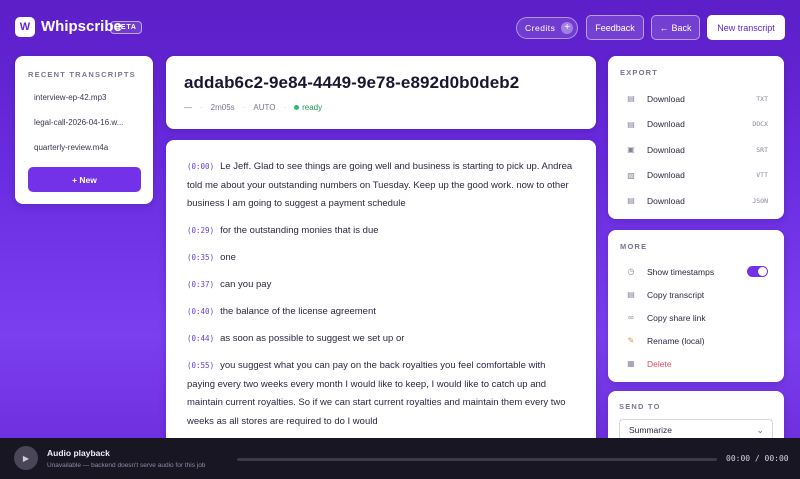 This screenshot has width=800, height=479. What do you see at coordinates (676, 340) in the screenshot?
I see `rename-label: Rename (local)` at bounding box center [676, 340].